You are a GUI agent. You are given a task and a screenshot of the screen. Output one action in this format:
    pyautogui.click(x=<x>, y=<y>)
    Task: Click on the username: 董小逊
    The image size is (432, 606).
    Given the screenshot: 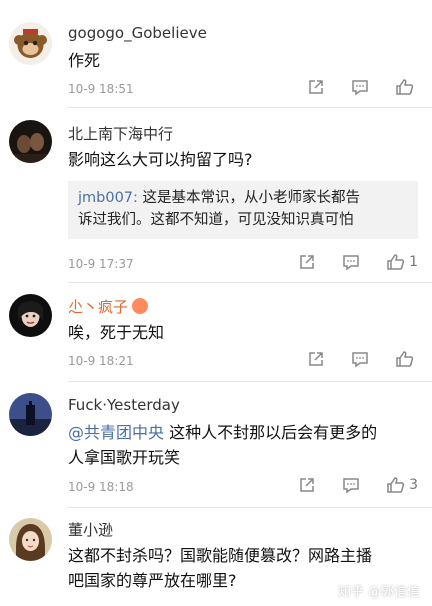 What is the action you would take?
    pyautogui.click(x=90, y=529)
    